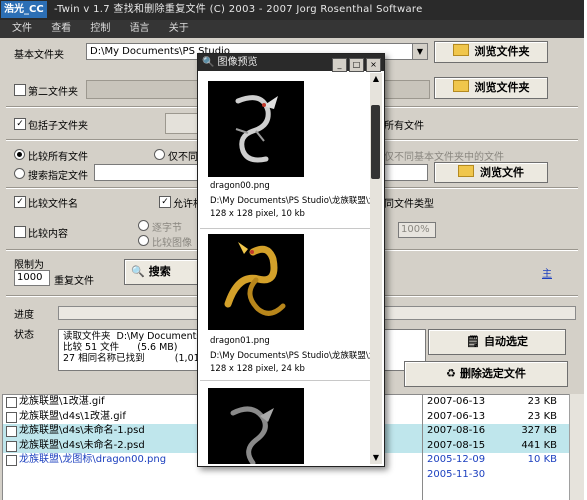 This screenshot has width=587, height=500. What do you see at coordinates (491, 88) in the screenshot?
I see `browse-second-folder-button: 浏览文件夹` at bounding box center [491, 88].